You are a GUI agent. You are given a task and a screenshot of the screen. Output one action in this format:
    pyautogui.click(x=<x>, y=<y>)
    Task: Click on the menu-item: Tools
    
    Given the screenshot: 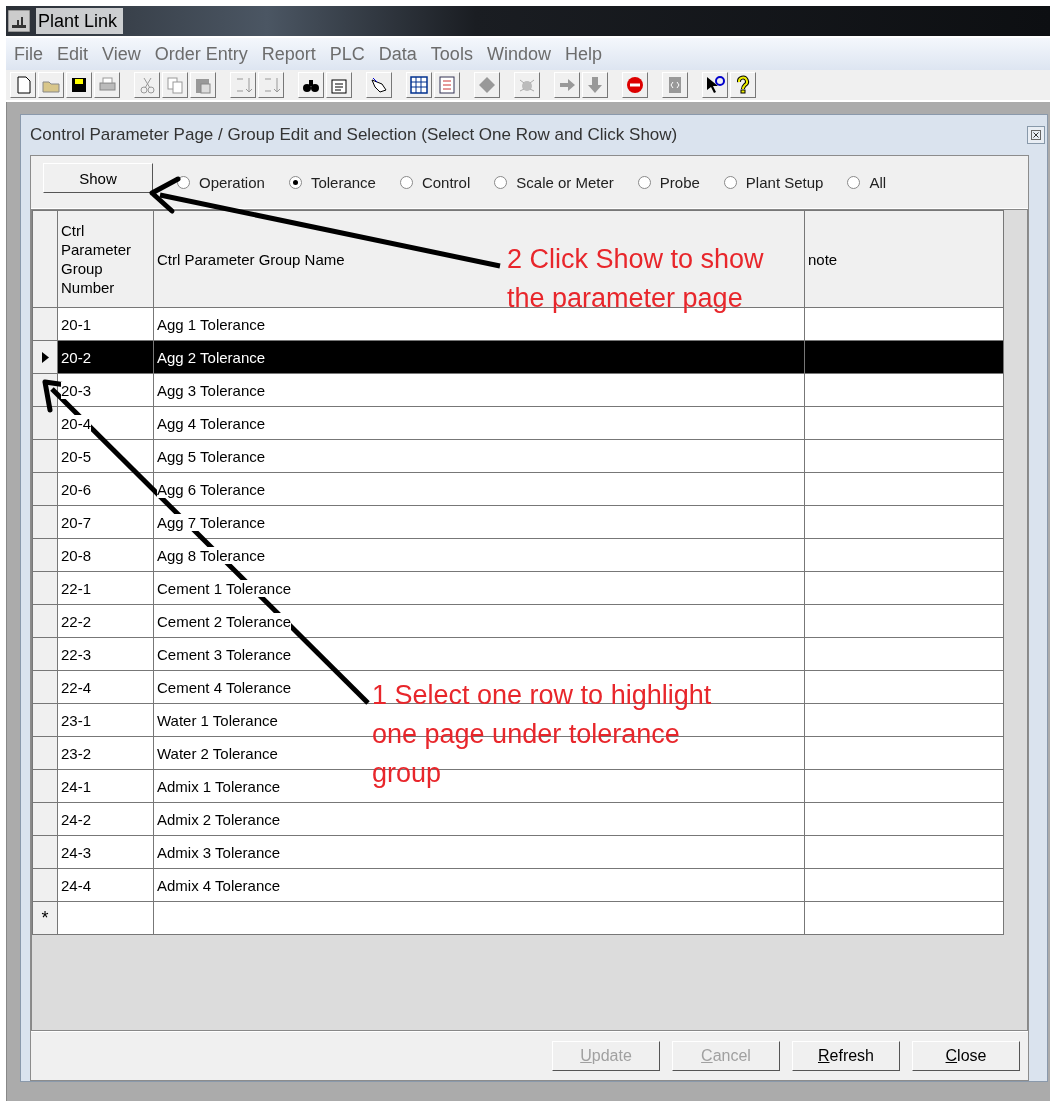 What is the action you would take?
    pyautogui.click(x=452, y=54)
    